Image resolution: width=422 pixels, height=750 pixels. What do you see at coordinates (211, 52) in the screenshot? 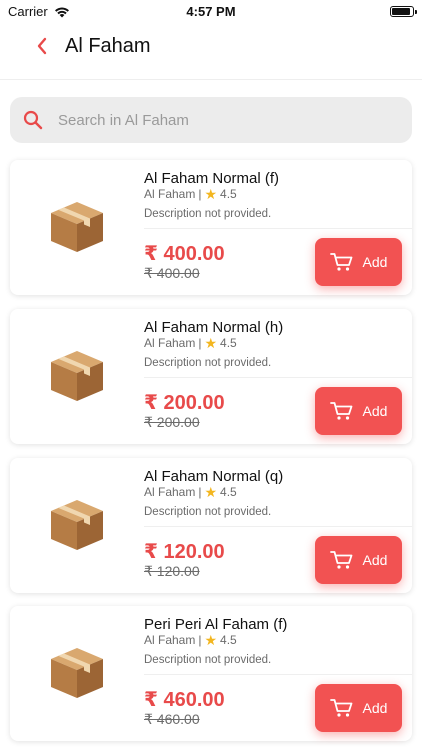
I see `app-header: Al Faham` at bounding box center [211, 52].